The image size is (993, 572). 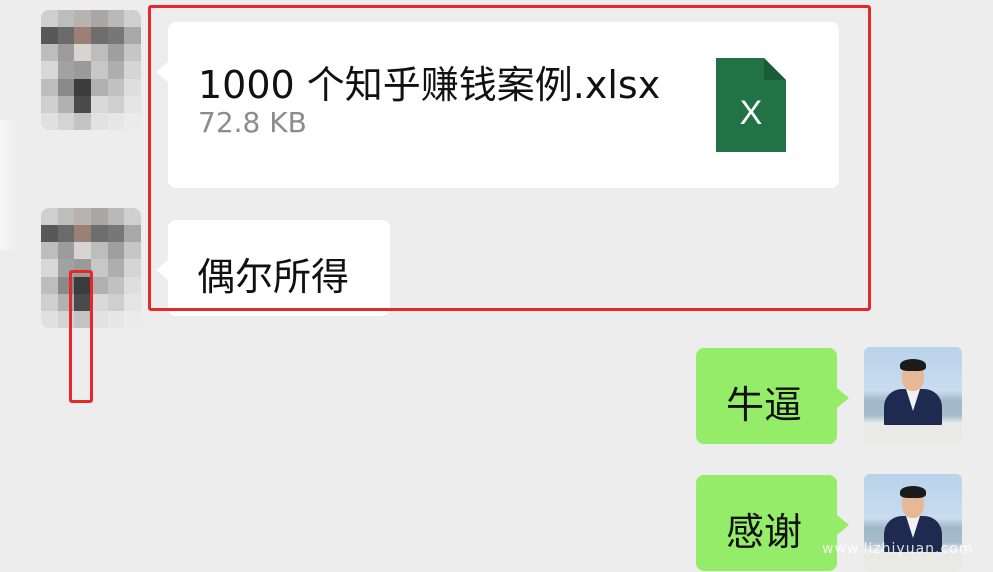 What do you see at coordinates (898, 549) in the screenshot?
I see `watermark: www.lizhiyuan.com` at bounding box center [898, 549].